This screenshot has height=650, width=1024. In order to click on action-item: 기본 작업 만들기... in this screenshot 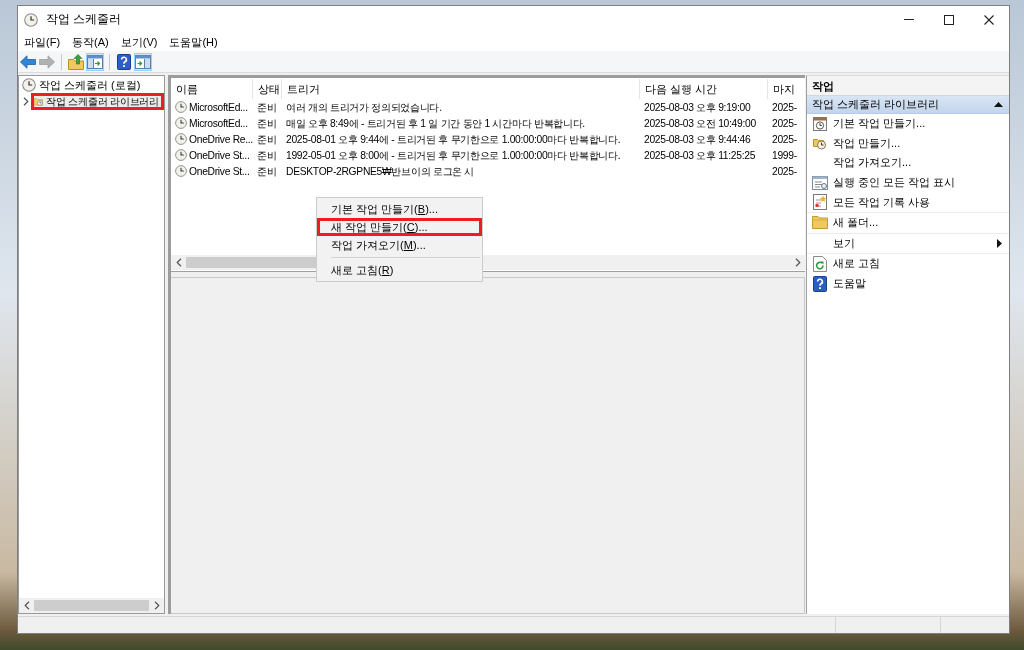, I will do `click(908, 124)`.